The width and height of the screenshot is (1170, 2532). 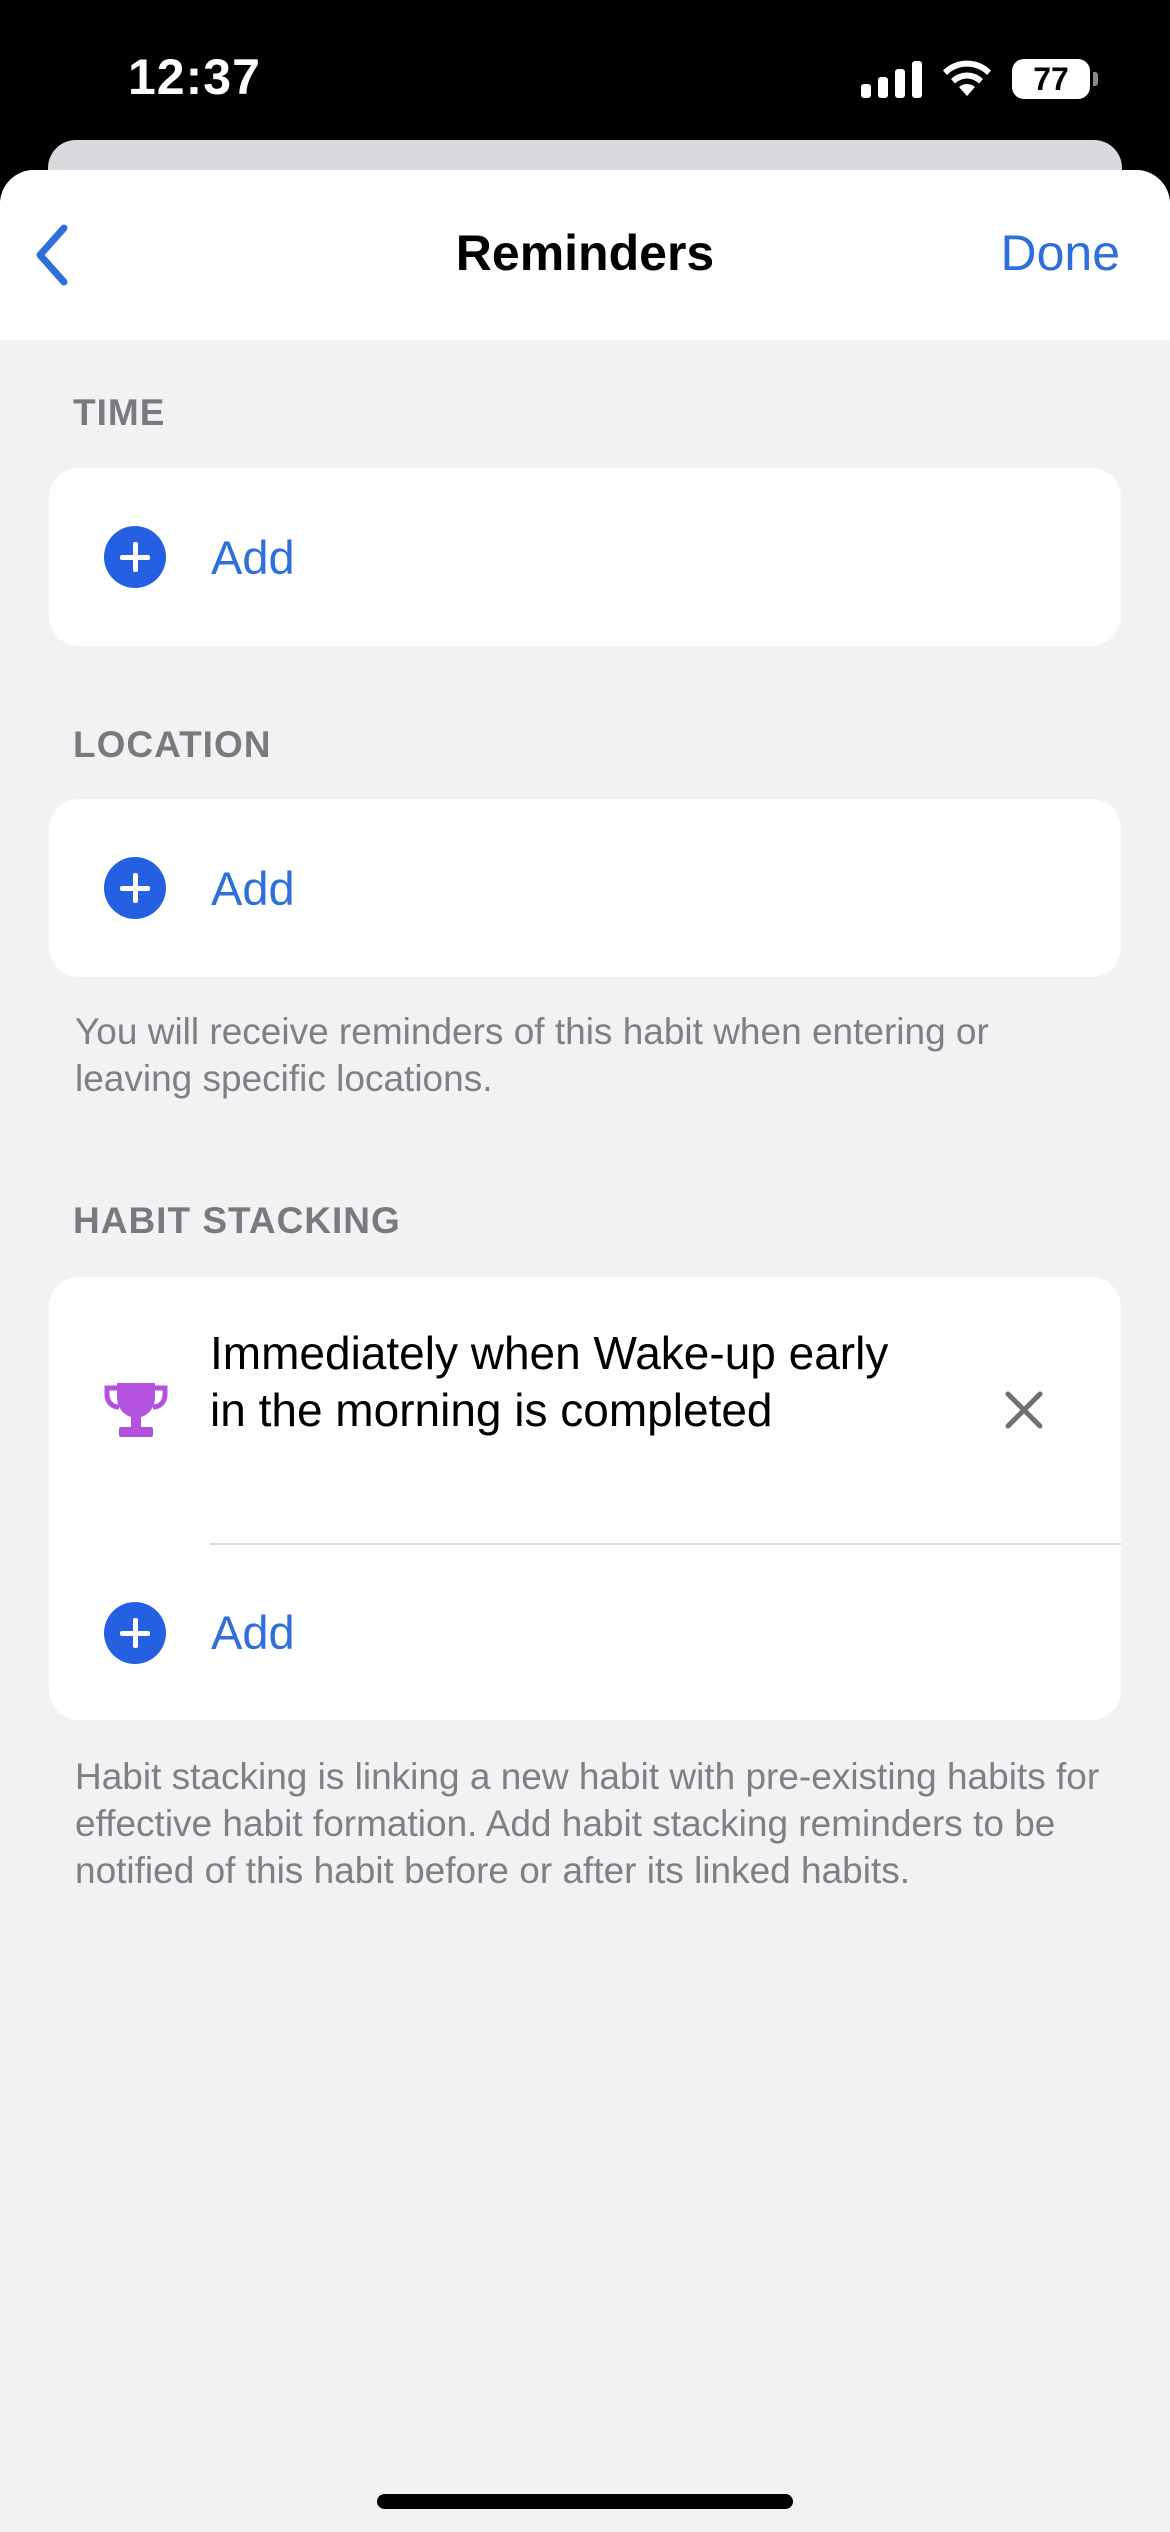 I want to click on add-location-button: Add, so click(x=585, y=888).